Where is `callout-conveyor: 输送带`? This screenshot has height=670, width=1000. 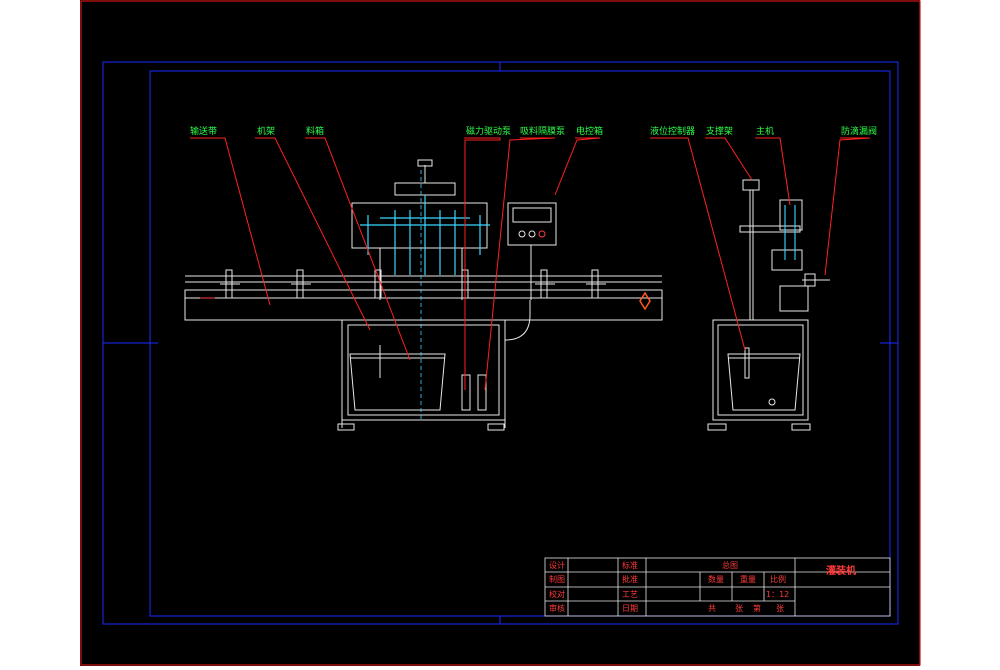
callout-conveyor: 输送带 is located at coordinates (203, 131).